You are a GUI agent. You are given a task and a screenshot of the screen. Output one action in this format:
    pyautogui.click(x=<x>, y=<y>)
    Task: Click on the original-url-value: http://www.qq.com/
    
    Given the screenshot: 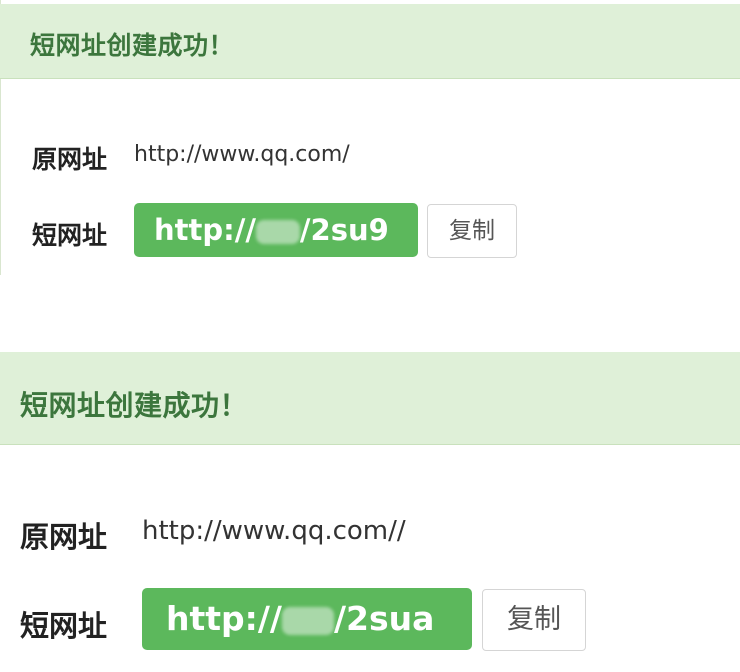 What is the action you would take?
    pyautogui.click(x=242, y=154)
    